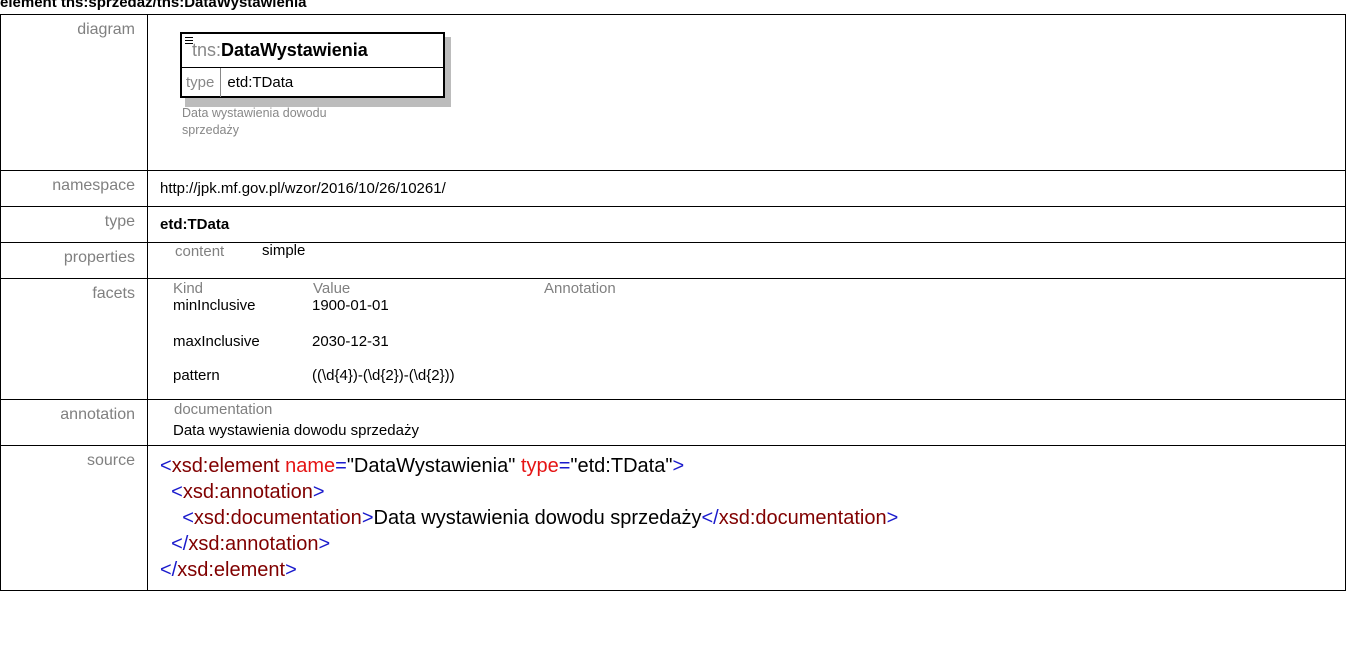  Describe the element at coordinates (188, 288) in the screenshot. I see `facets-header-kind: Kind` at that location.